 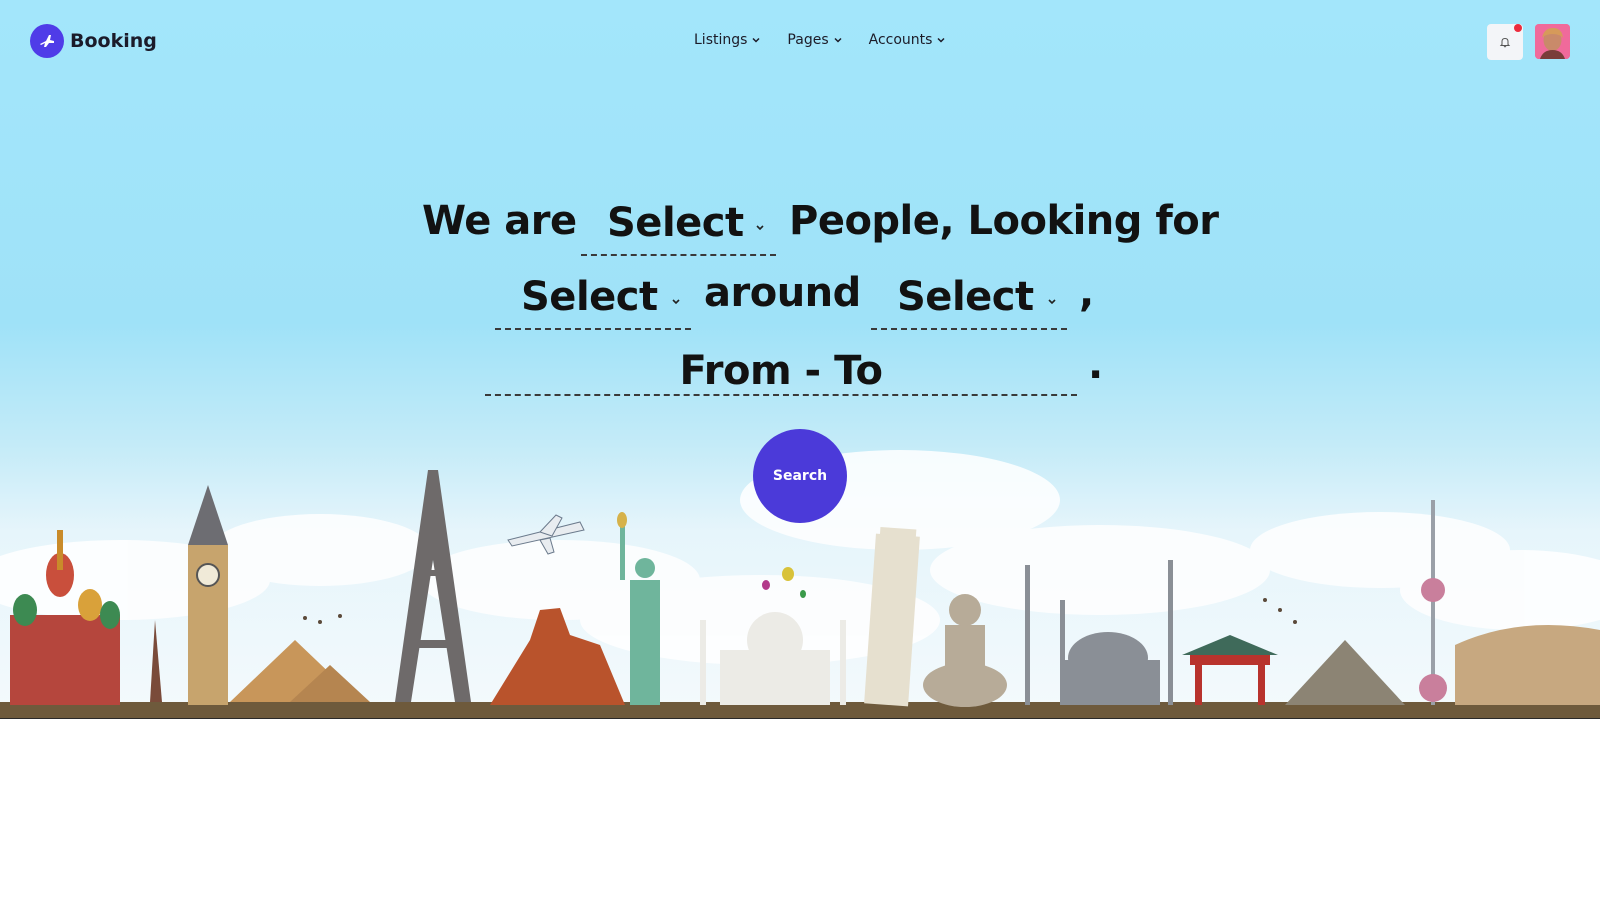 I want to click on search-button: Search, so click(x=800, y=476).